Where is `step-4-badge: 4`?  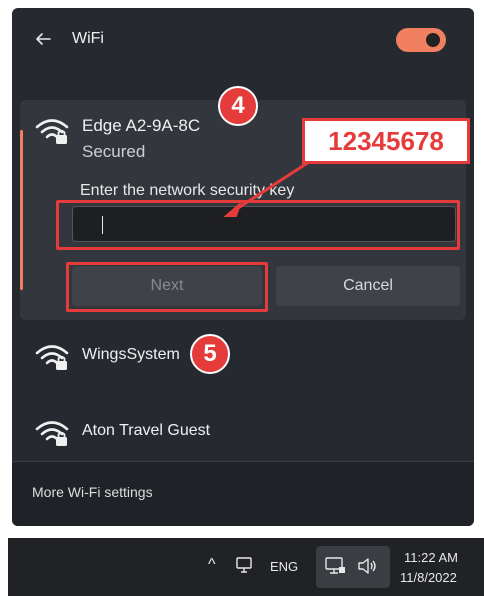
step-4-badge: 4 is located at coordinates (238, 106).